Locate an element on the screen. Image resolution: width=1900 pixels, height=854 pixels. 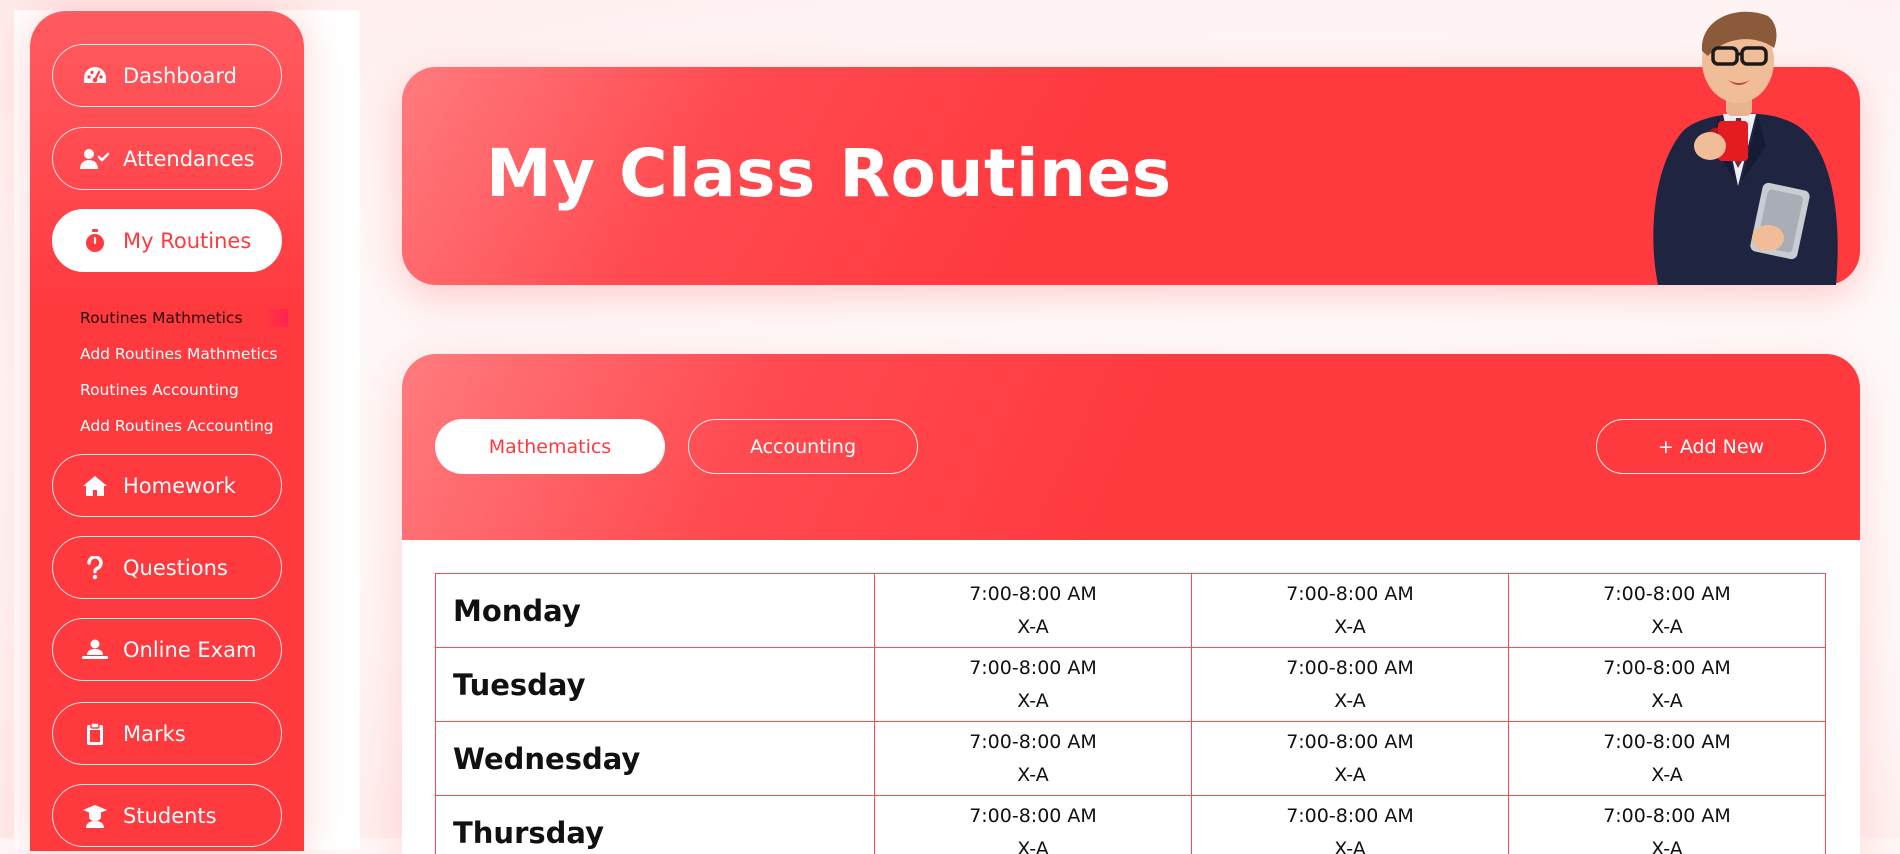
day-cell: Thursday is located at coordinates (655, 825).